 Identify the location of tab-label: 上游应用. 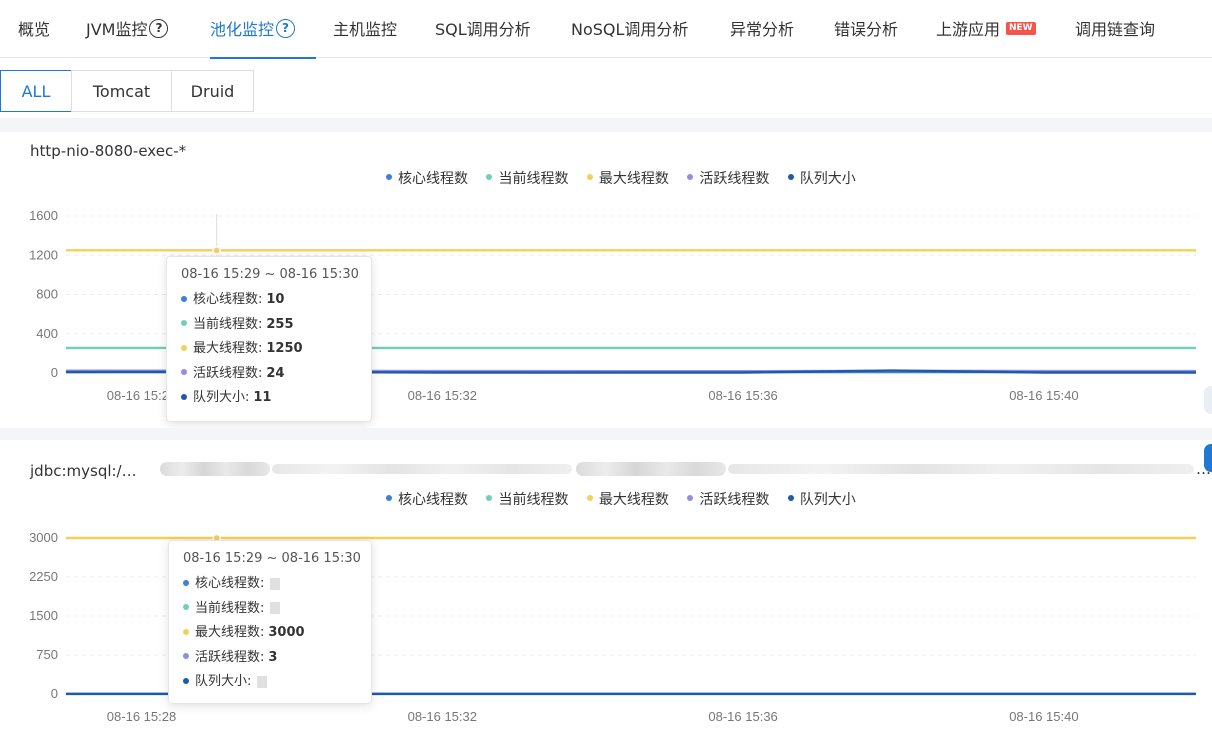
(968, 29).